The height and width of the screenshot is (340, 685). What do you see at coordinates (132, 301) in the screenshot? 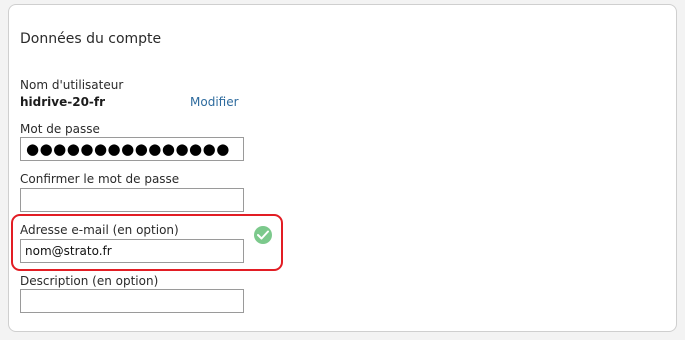
I see `description-field` at bounding box center [132, 301].